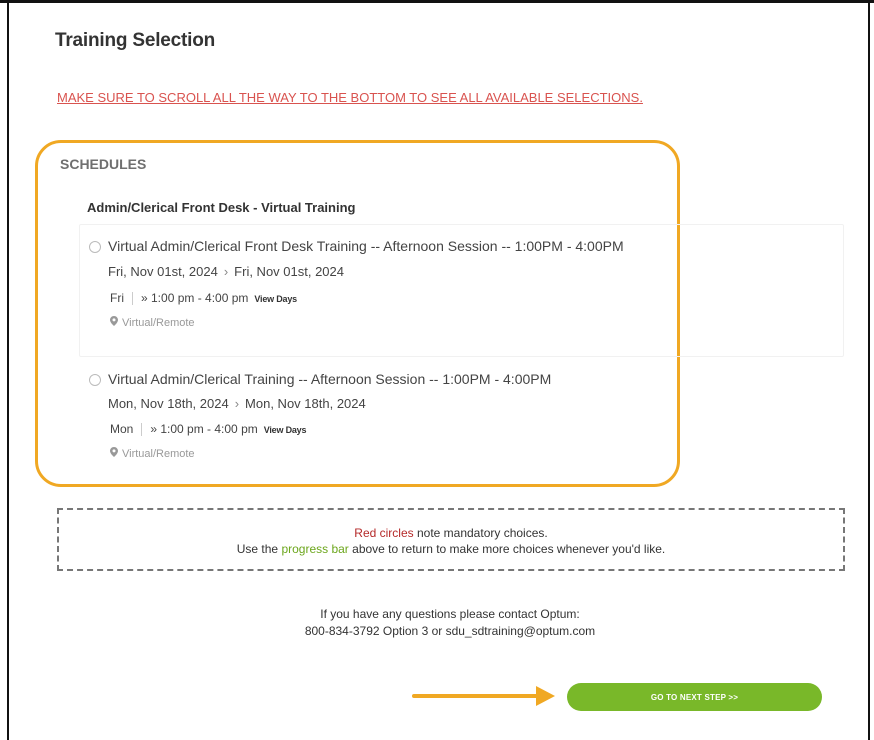 Image resolution: width=874 pixels, height=740 pixels. What do you see at coordinates (163, 271) in the screenshot?
I see `schedule-option-1-start-date: Fri, Nov 01st, 2024` at bounding box center [163, 271].